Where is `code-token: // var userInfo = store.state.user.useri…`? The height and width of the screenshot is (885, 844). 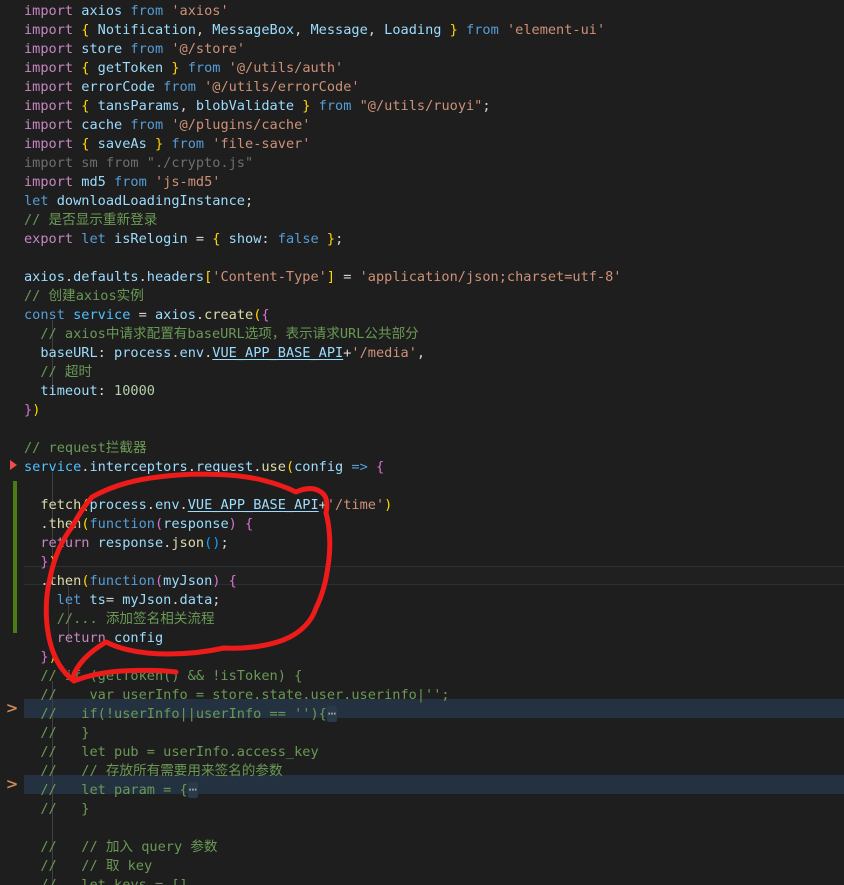 code-token: // var userInfo = store.state.user.useri… is located at coordinates (237, 695).